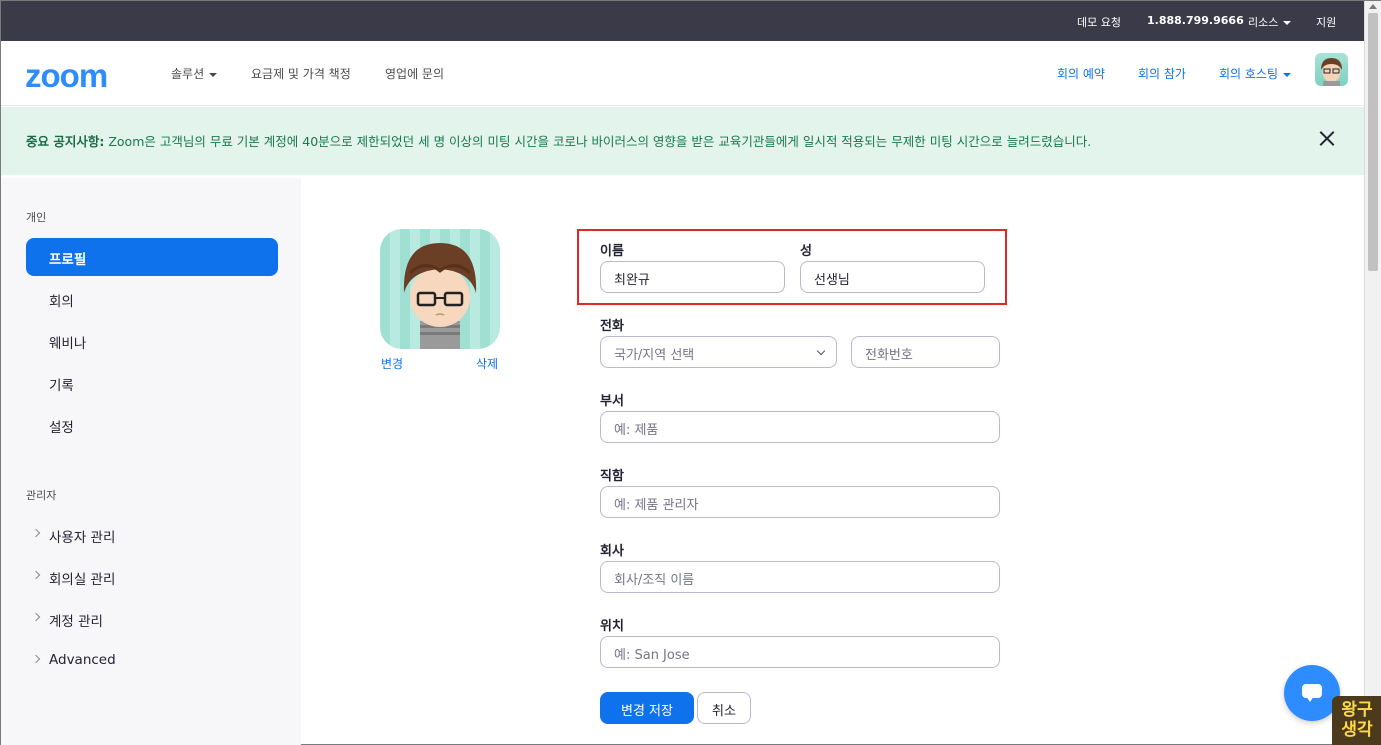 The height and width of the screenshot is (745, 1381). What do you see at coordinates (487, 363) in the screenshot?
I see `delete-photo-link: 삭제` at bounding box center [487, 363].